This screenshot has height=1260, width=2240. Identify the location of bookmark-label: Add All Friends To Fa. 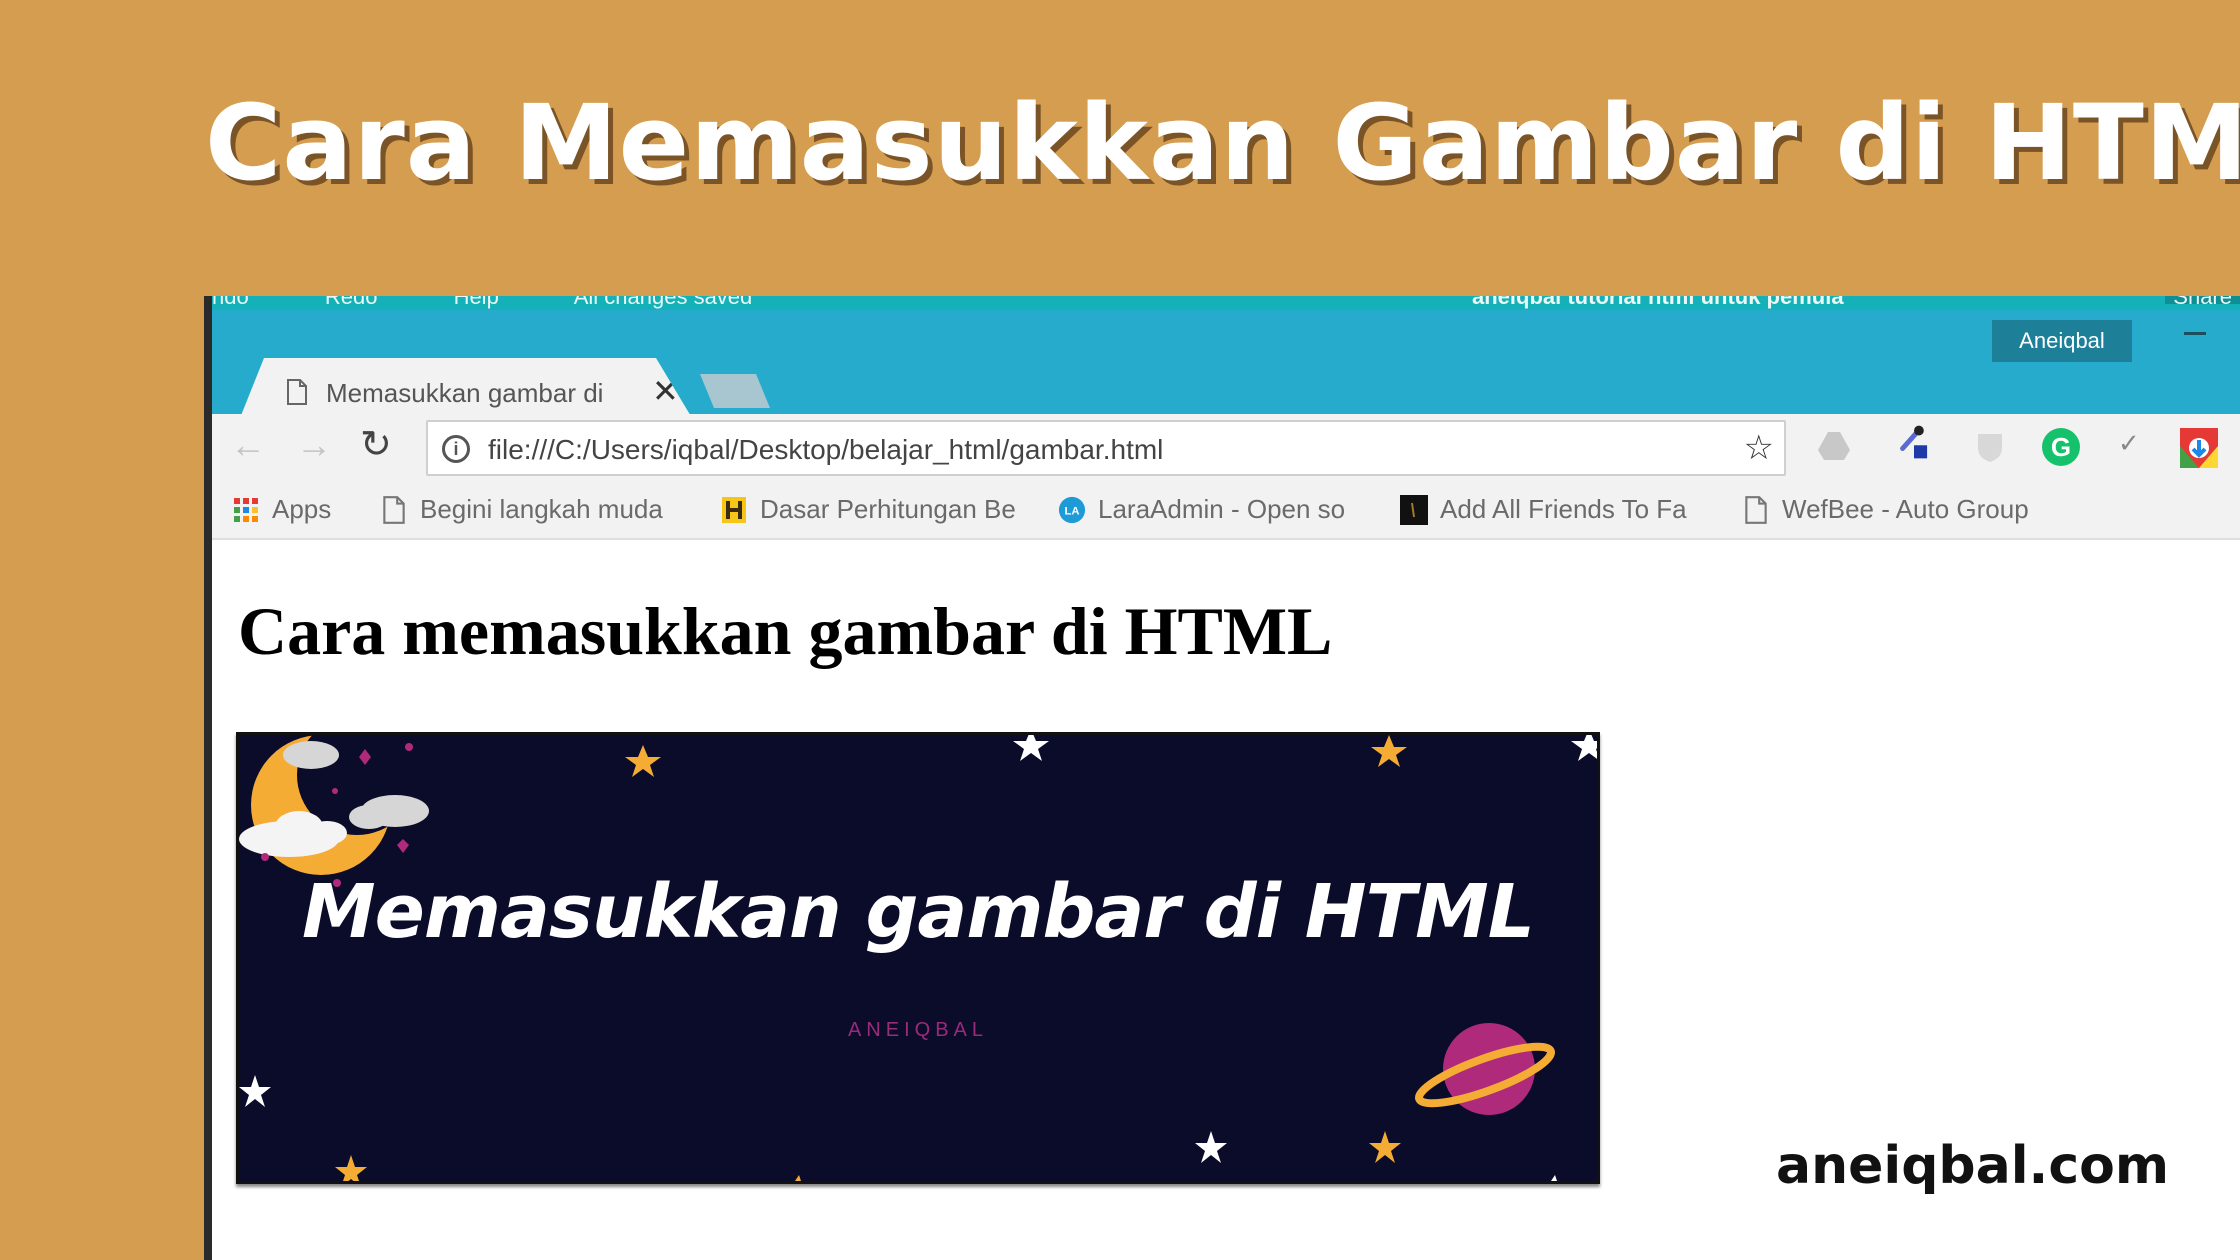
(1563, 509).